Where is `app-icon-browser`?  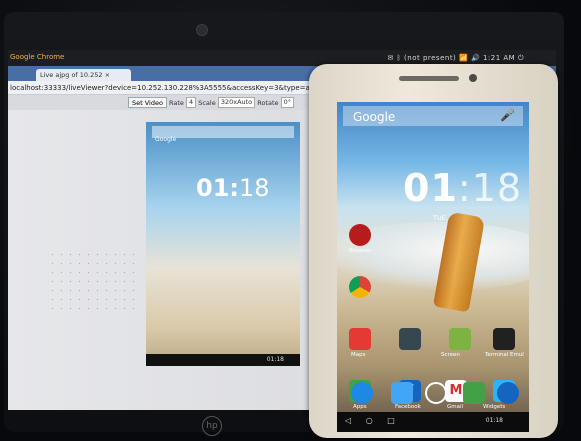
app-icon-browser is located at coordinates (360, 235).